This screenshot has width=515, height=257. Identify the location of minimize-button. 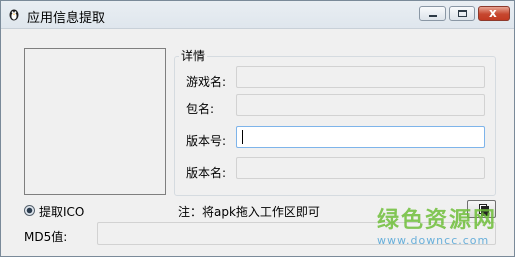
(432, 13).